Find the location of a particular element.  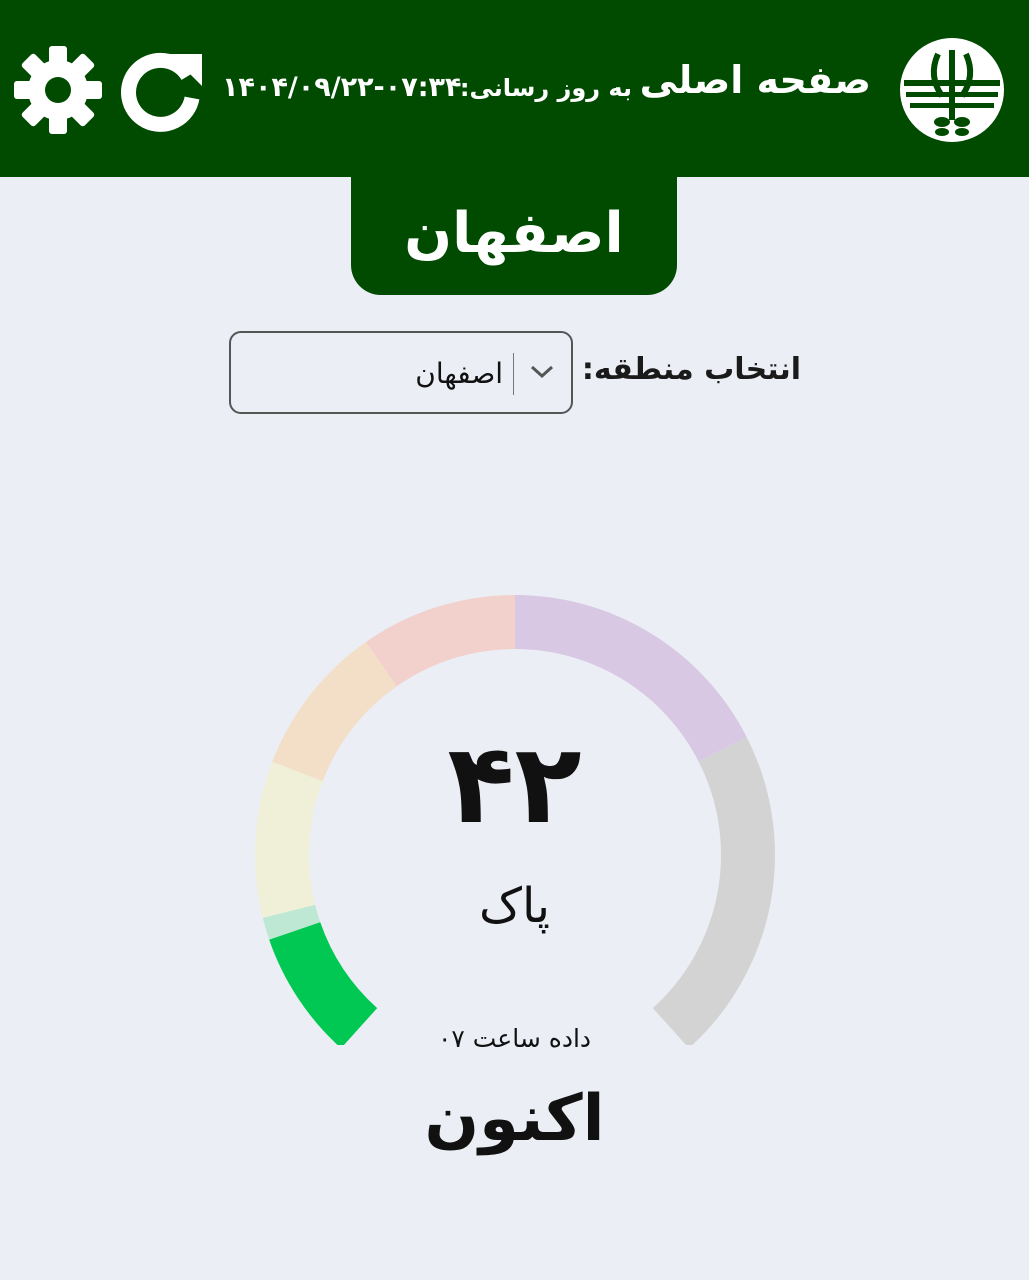

select-divider is located at coordinates (513, 374).